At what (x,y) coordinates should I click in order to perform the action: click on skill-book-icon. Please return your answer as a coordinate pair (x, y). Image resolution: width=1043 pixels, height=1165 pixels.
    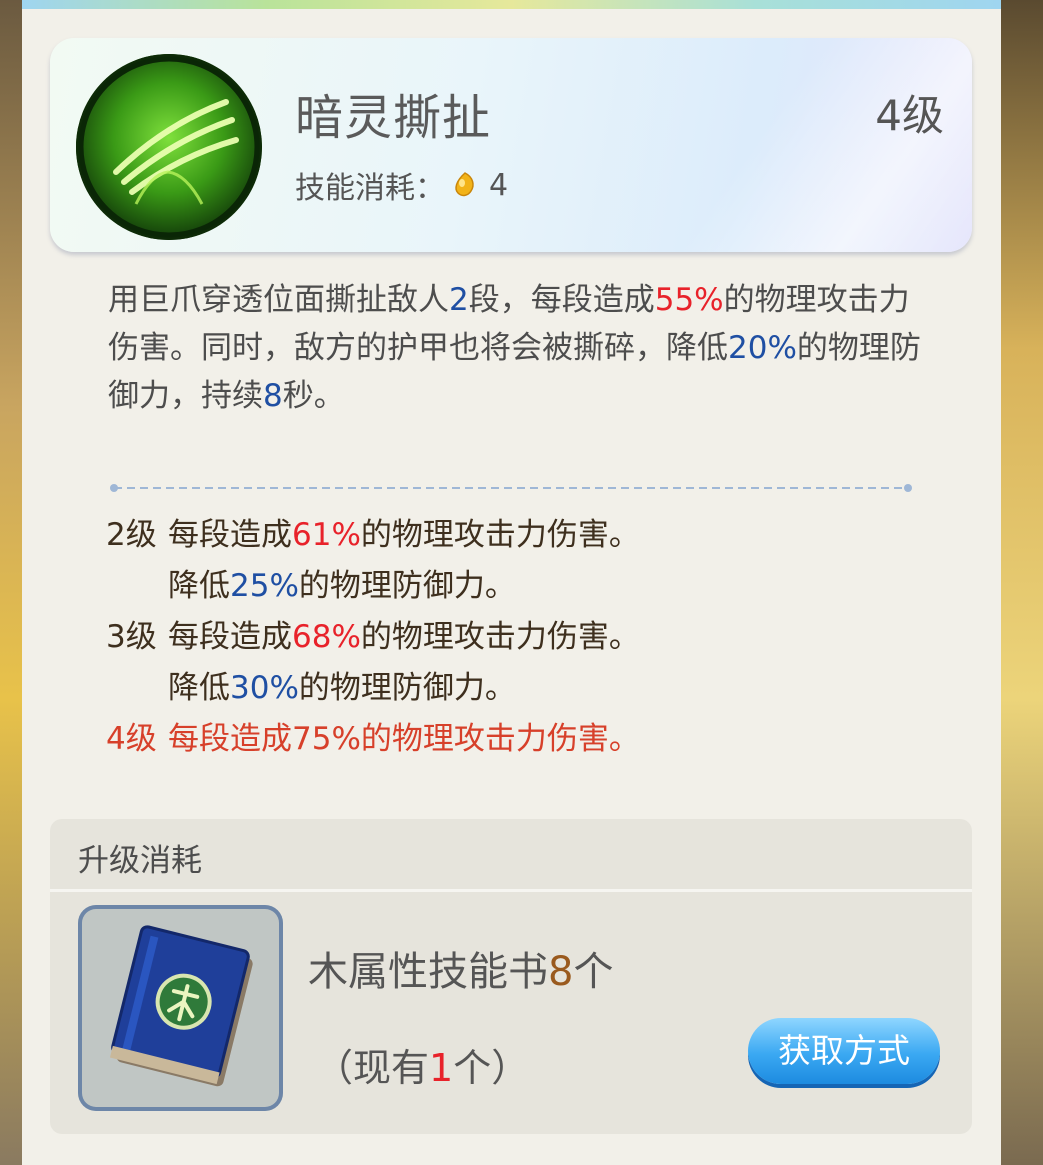
    Looking at the image, I should click on (181, 1006).